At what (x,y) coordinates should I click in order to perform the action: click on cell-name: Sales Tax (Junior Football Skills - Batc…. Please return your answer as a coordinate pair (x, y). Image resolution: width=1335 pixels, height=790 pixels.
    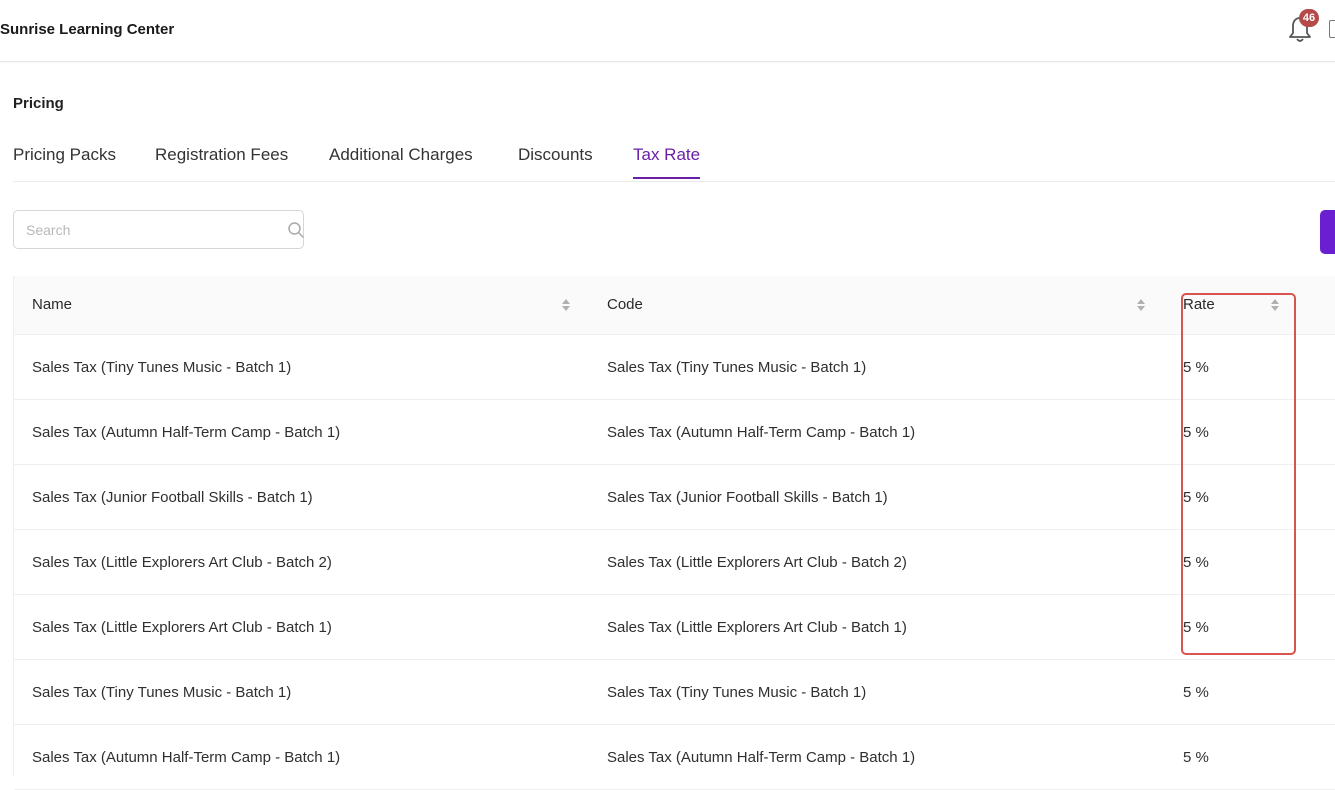
    Looking at the image, I should click on (172, 497).